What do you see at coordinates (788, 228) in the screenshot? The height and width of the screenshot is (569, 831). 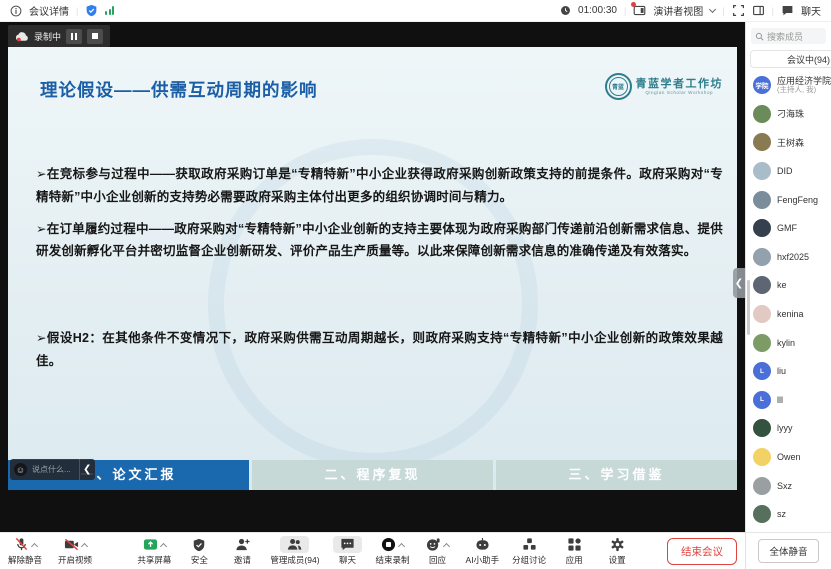 I see `participant-row: GMF` at bounding box center [788, 228].